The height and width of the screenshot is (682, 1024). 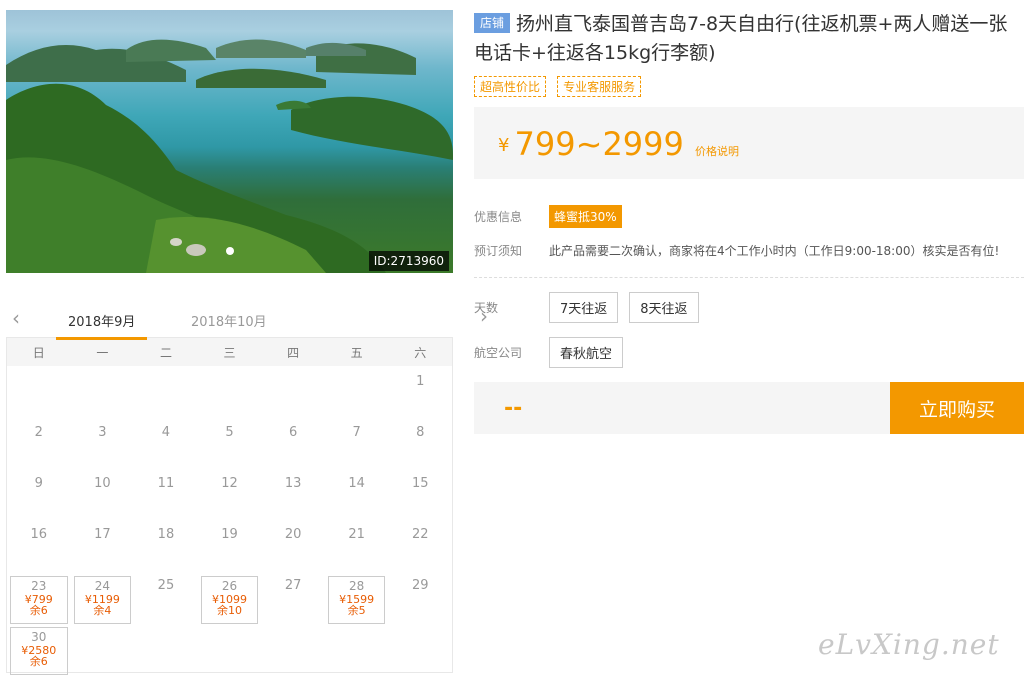 I want to click on day-number: 20, so click(x=293, y=534).